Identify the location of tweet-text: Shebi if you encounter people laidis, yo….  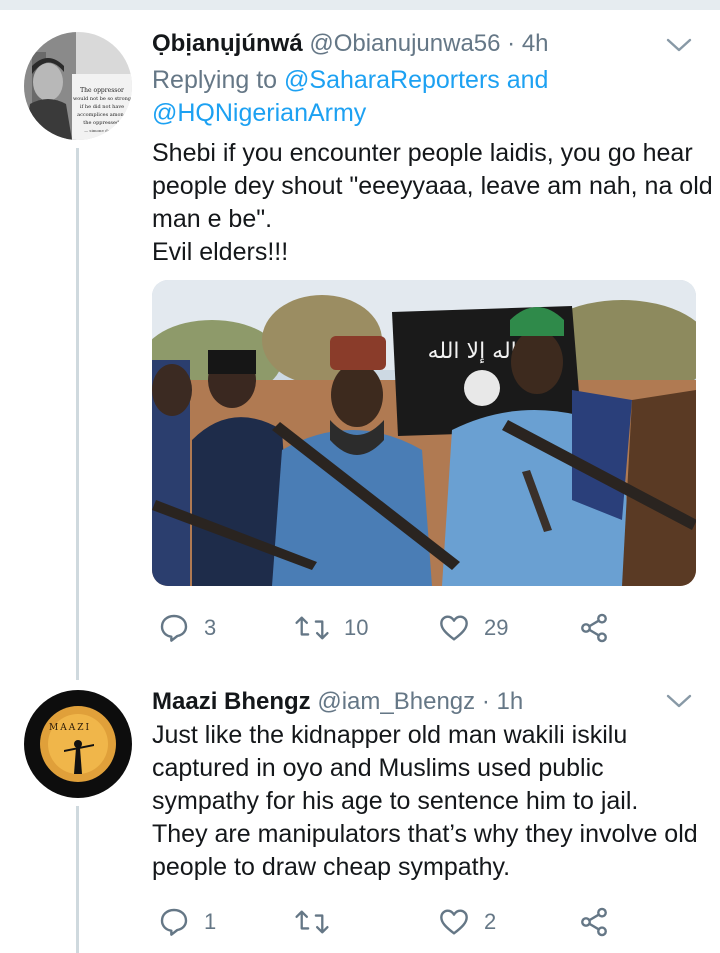
(432, 203).